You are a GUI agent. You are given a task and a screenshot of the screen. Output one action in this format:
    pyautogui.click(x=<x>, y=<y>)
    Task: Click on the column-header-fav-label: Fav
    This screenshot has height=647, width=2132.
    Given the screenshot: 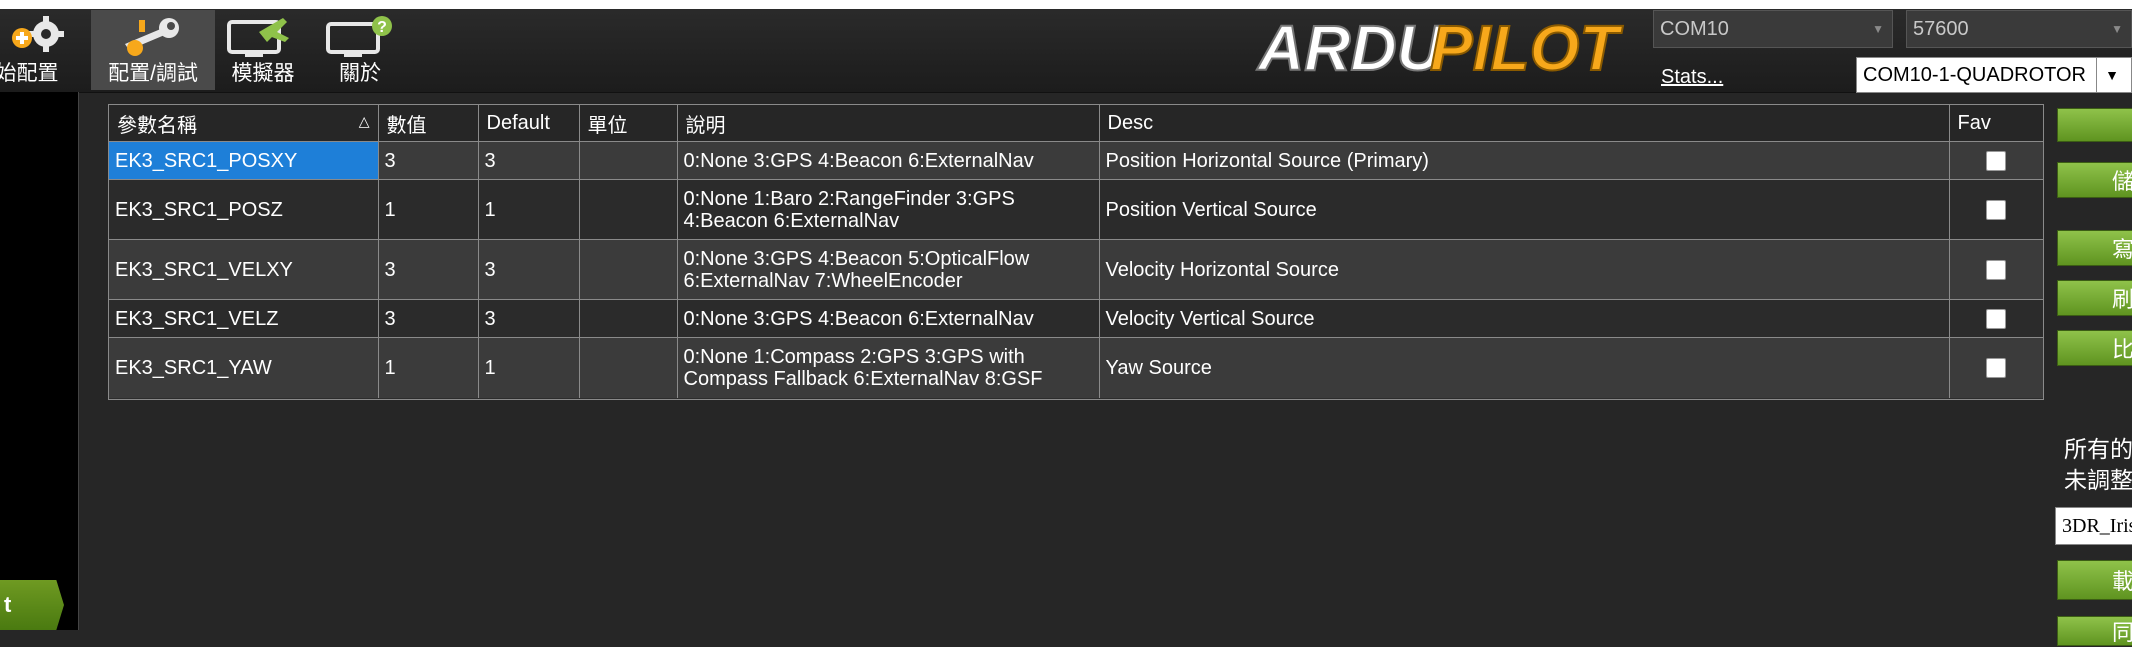 What is the action you would take?
    pyautogui.click(x=1974, y=122)
    